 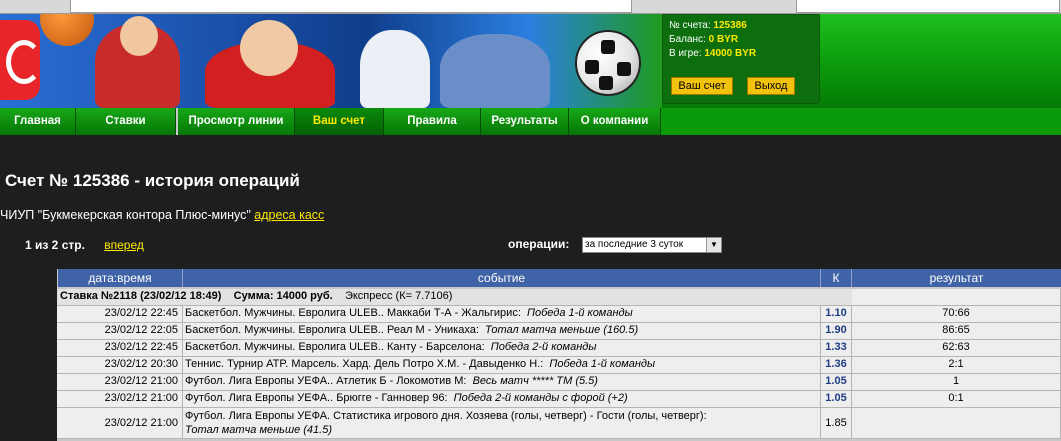 I want to click on nav-item-results: Результаты, so click(x=525, y=121).